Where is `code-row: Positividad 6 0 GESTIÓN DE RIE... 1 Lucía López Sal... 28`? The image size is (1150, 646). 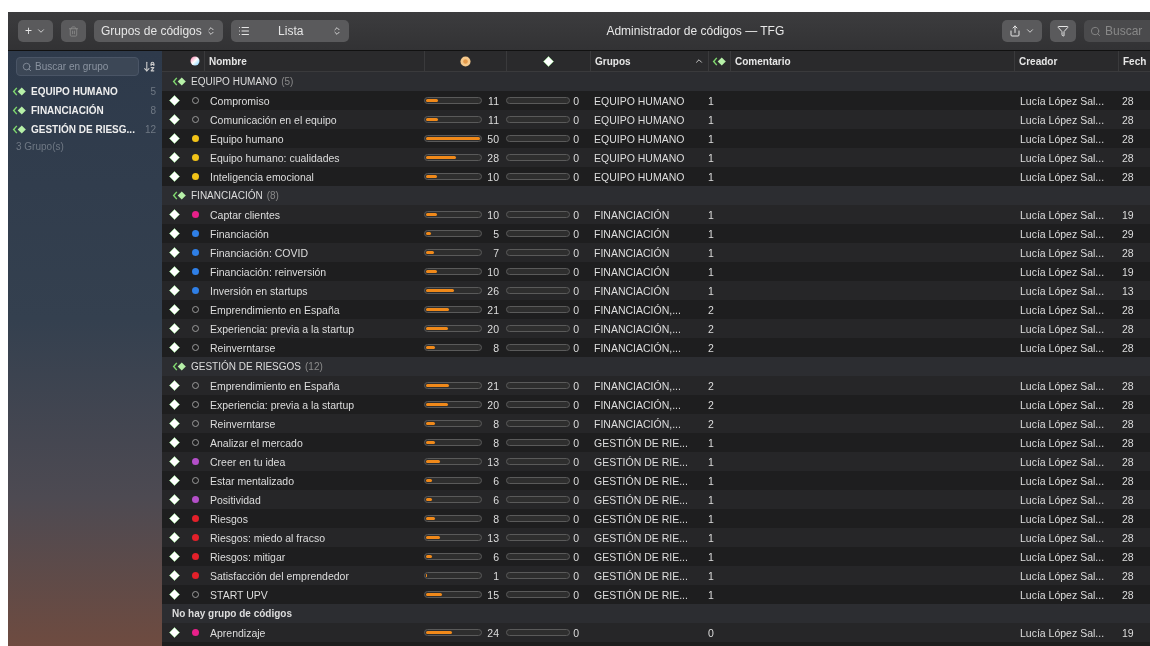 code-row: Positividad 6 0 GESTIÓN DE RIE... 1 Lucía López Sal... 28 is located at coordinates (656, 499).